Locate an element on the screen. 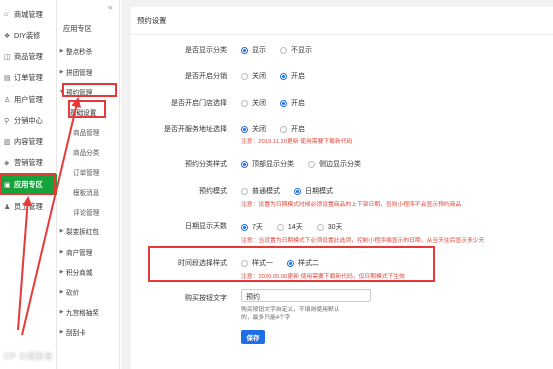  radio-group-service-address: 关闭 开启 is located at coordinates (280, 129).